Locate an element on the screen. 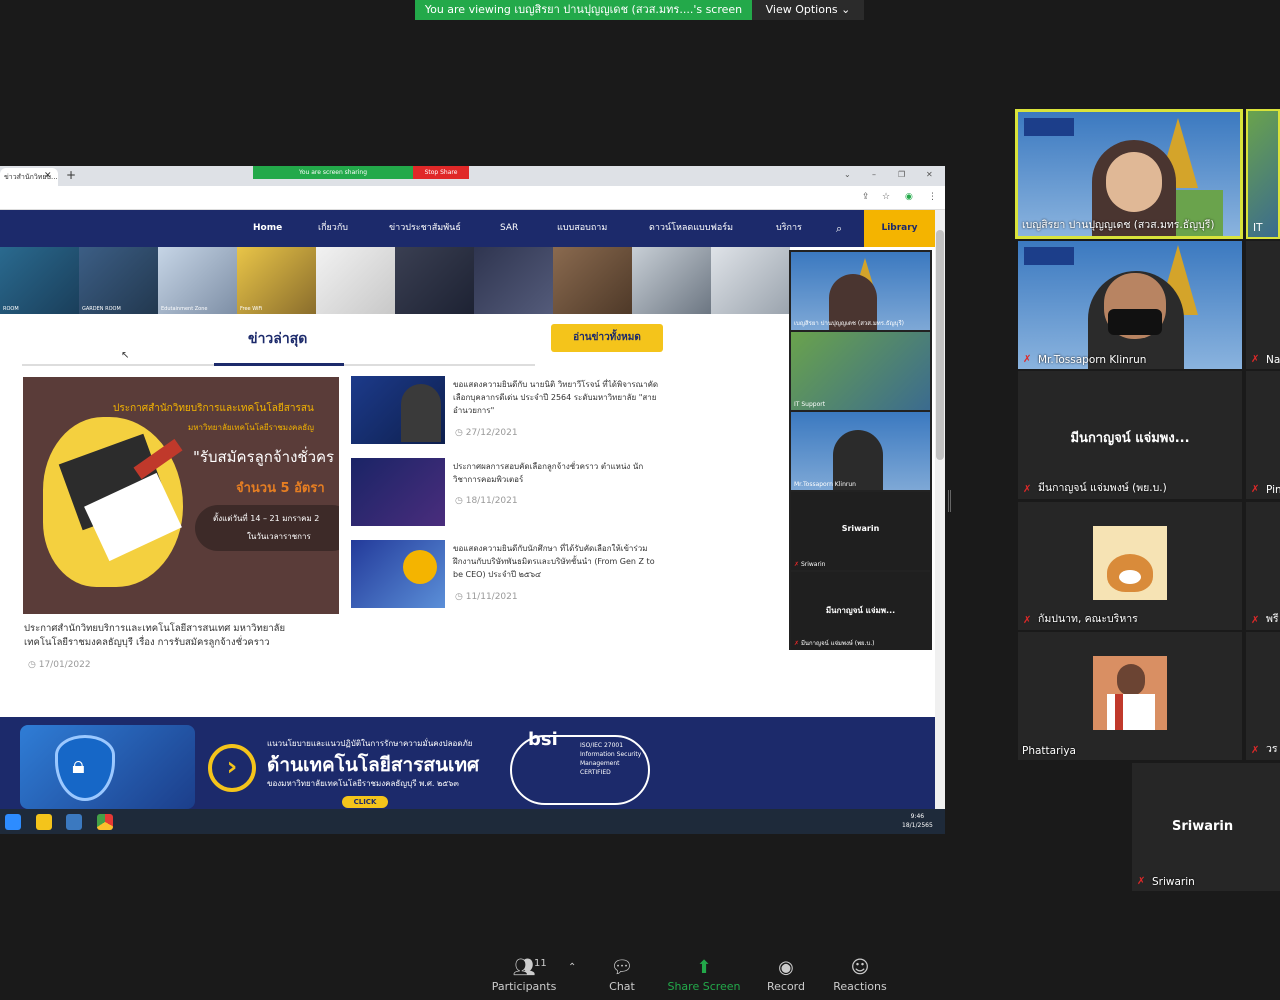 The image size is (1280, 1000). photos-icon is located at coordinates (74, 822).